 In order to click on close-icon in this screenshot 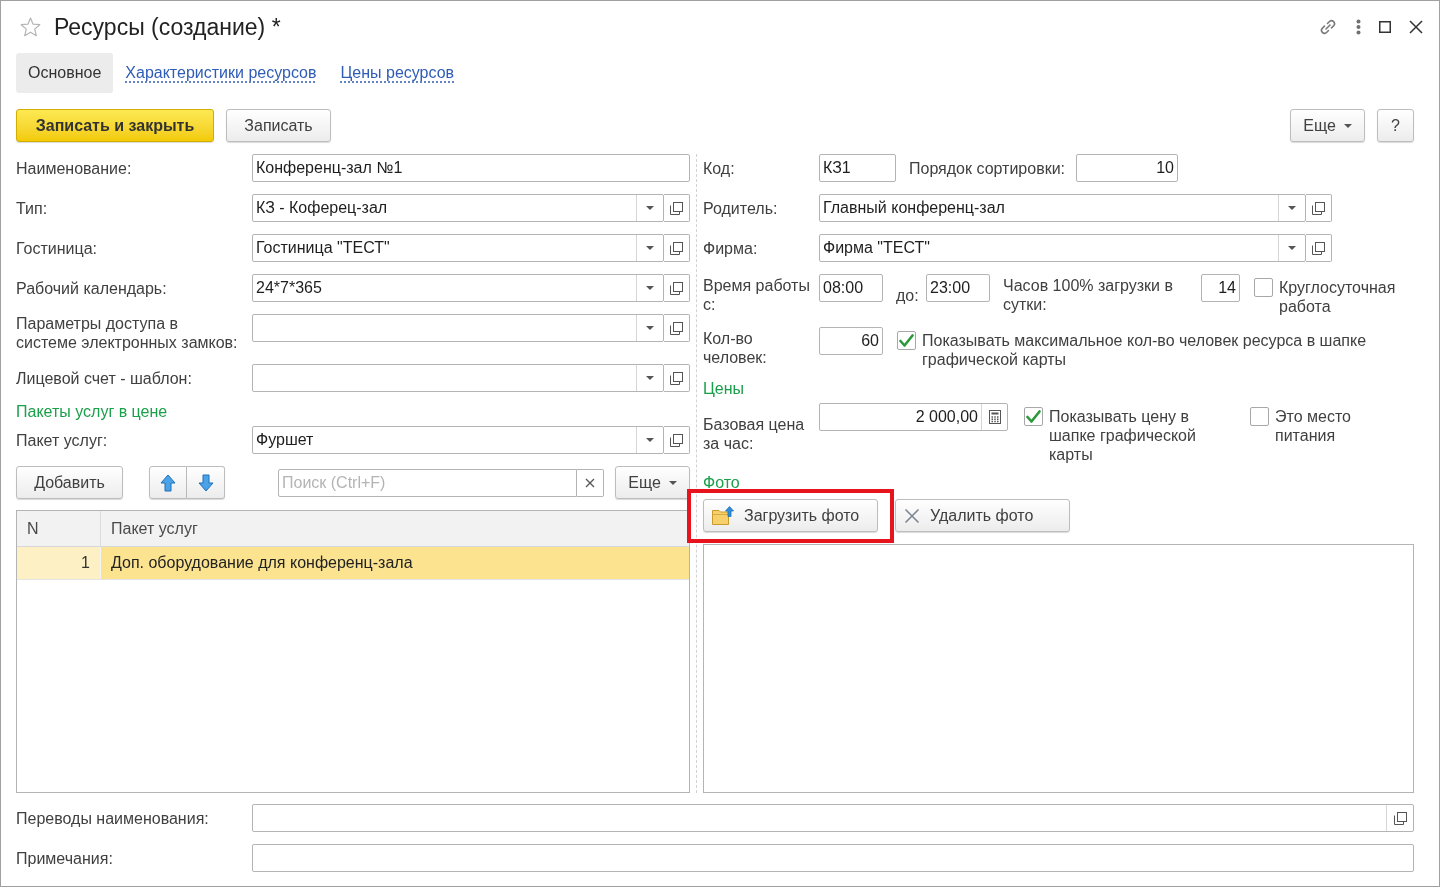, I will do `click(1416, 27)`.